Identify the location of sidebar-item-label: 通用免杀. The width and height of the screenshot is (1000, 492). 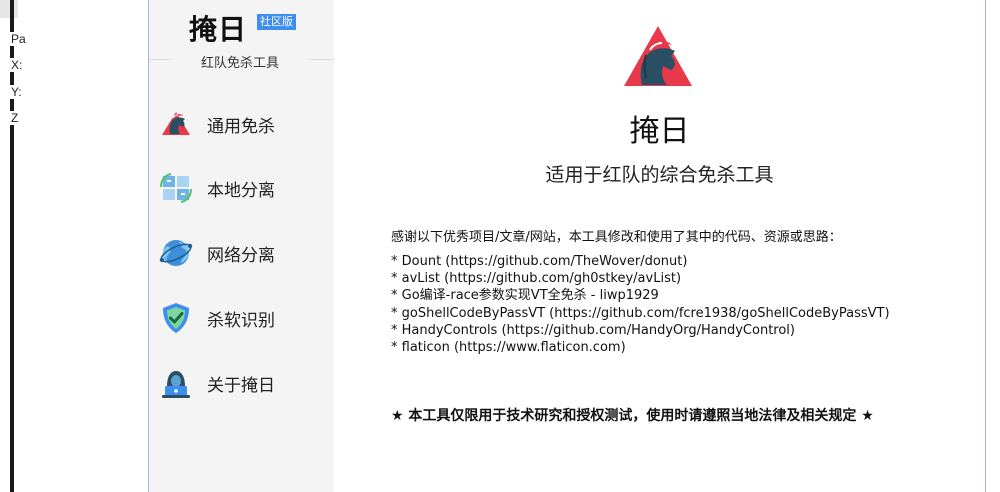
(241, 126).